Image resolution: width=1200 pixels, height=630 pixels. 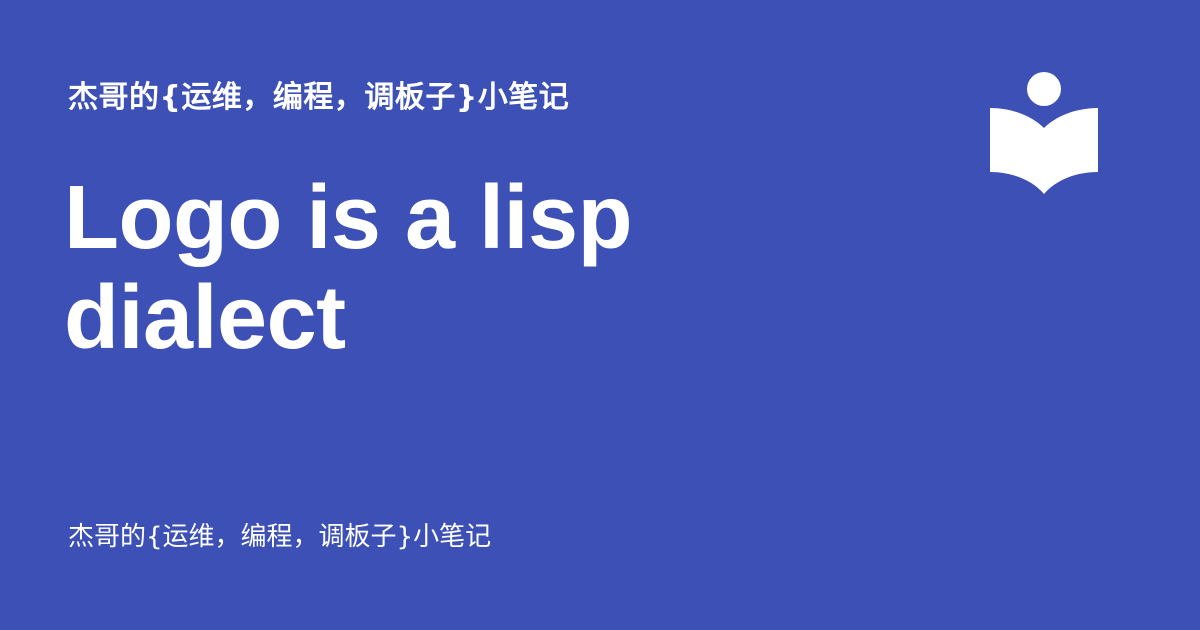 I want to click on site-title: 杰哥的{运维，编程，调板子}小笔记, so click(x=319, y=97).